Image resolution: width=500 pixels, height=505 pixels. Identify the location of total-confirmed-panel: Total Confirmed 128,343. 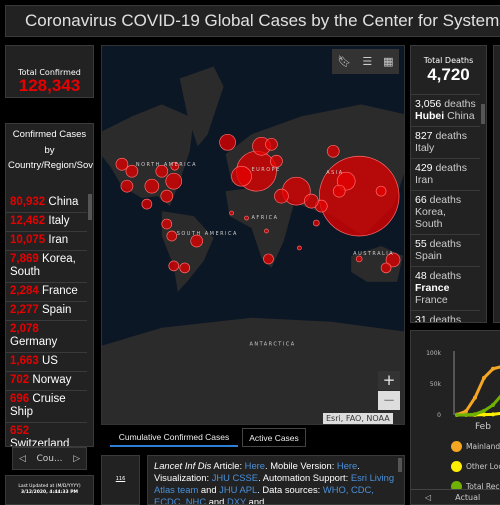
(49, 71).